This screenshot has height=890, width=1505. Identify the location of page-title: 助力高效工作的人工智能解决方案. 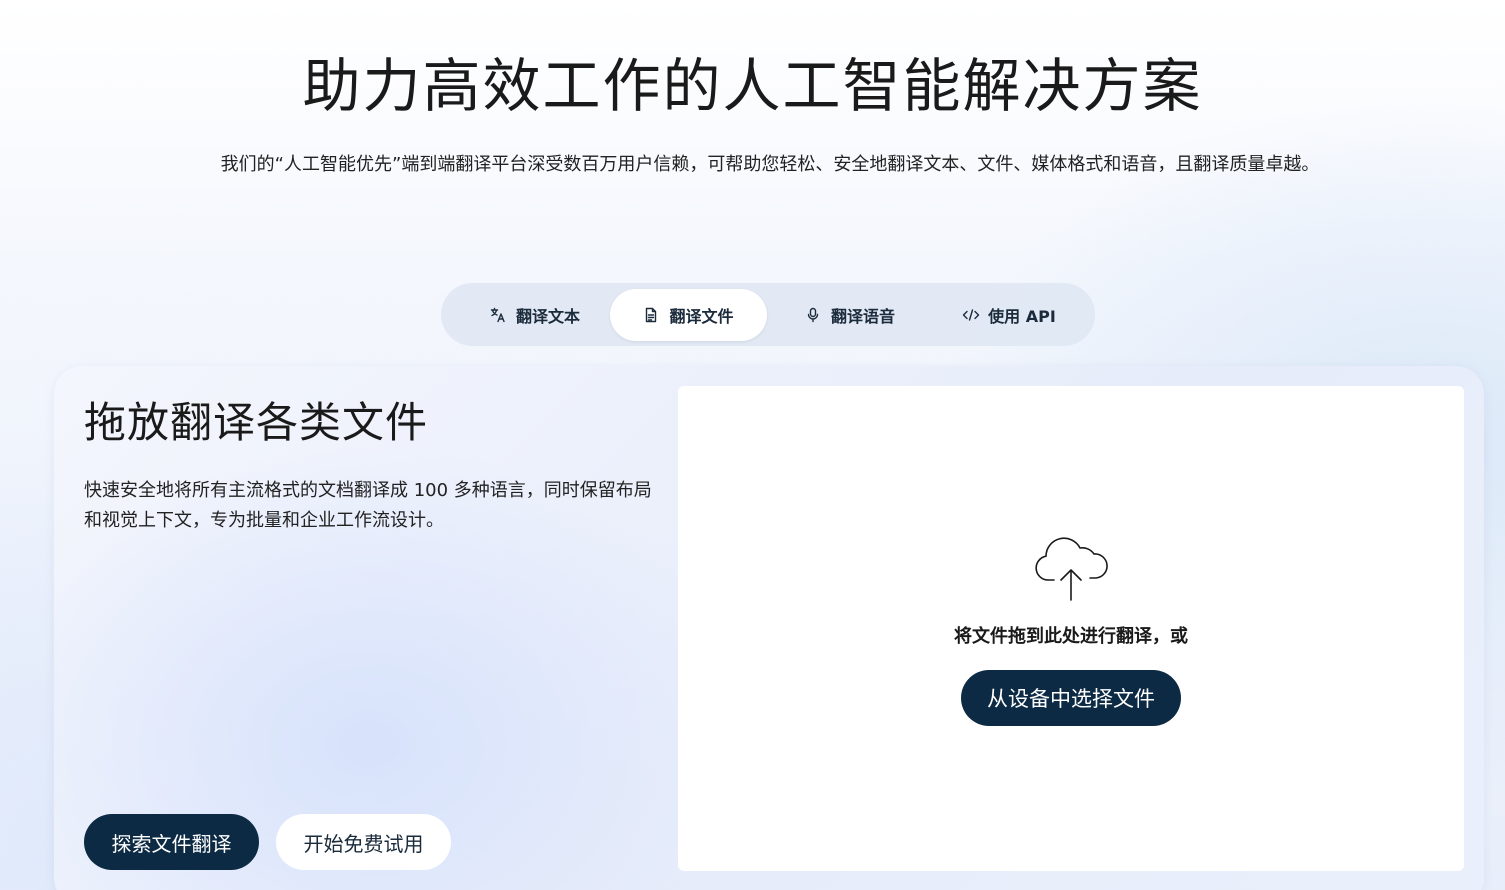
(752, 86).